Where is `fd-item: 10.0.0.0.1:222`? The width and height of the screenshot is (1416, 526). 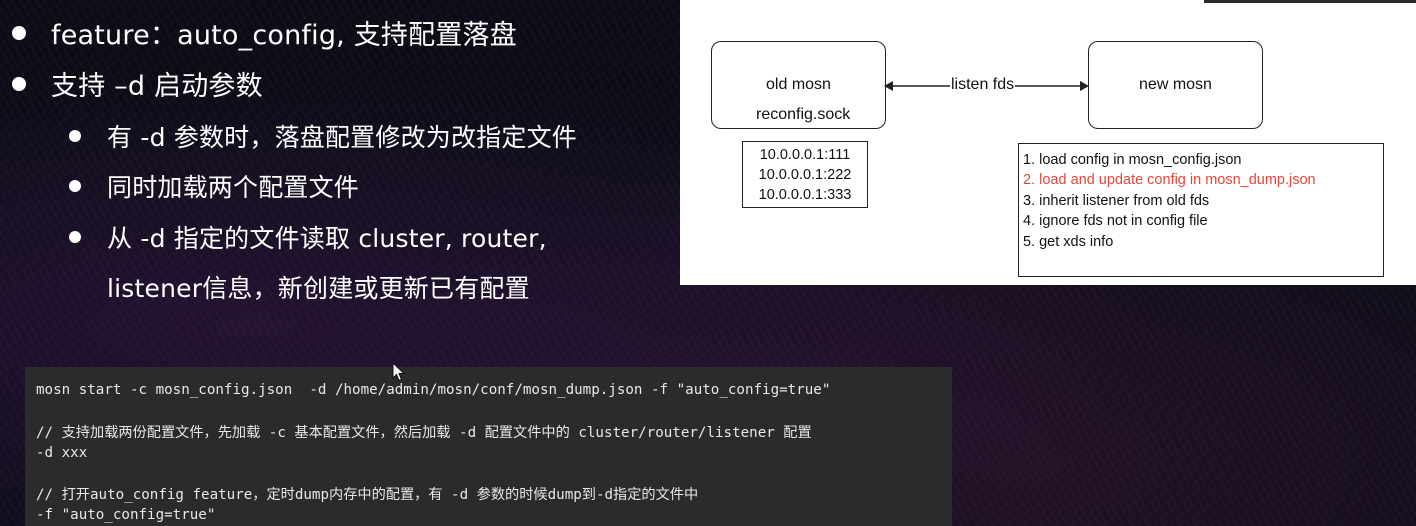
fd-item: 10.0.0.0.1:222 is located at coordinates (805, 175).